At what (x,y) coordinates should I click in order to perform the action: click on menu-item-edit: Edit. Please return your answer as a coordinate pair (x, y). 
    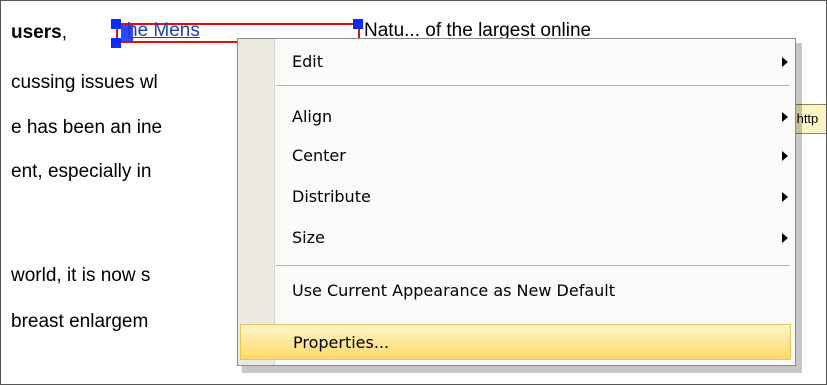
    Looking at the image, I should click on (532, 62).